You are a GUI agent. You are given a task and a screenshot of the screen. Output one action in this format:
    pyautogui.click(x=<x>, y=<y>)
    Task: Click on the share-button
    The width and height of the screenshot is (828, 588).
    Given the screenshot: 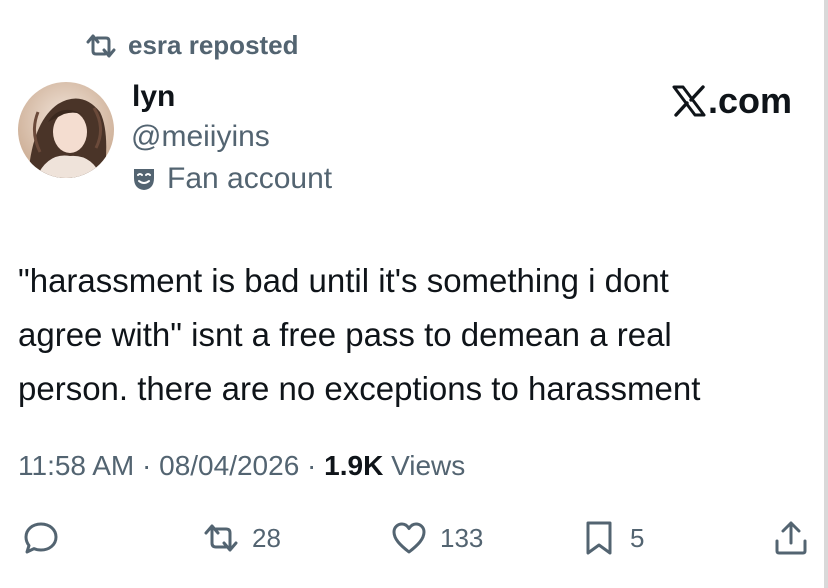 What is the action you would take?
    pyautogui.click(x=791, y=538)
    